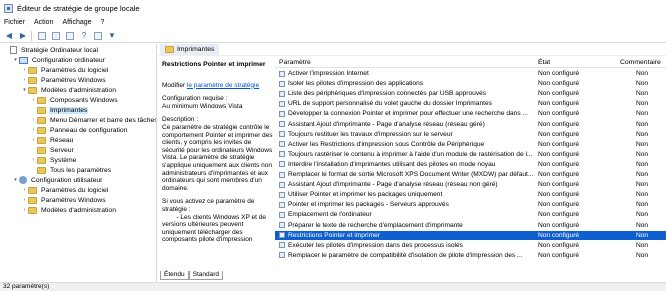 The width and height of the screenshot is (666, 291). Describe the element at coordinates (53, 160) in the screenshot. I see `tree-node: › Système` at that location.